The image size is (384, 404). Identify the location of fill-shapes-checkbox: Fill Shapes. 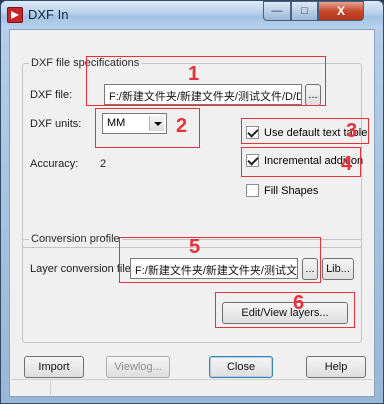
(282, 190).